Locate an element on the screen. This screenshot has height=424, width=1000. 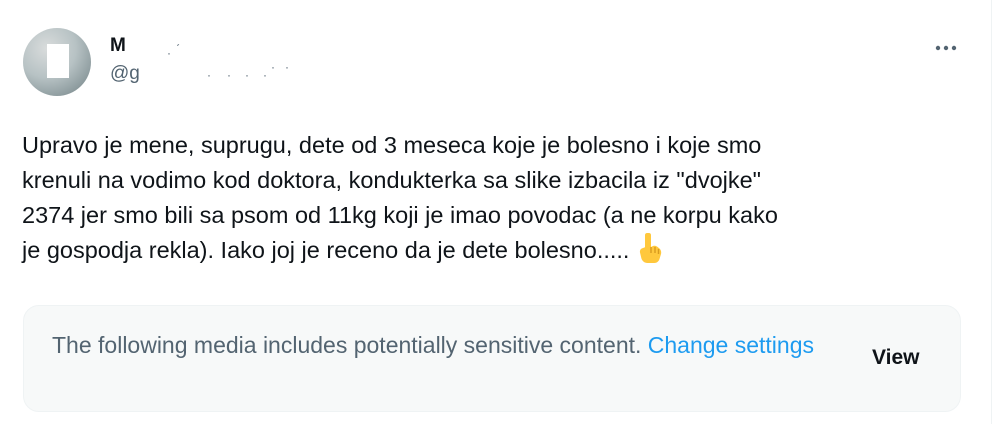
avatar is located at coordinates (57, 62).